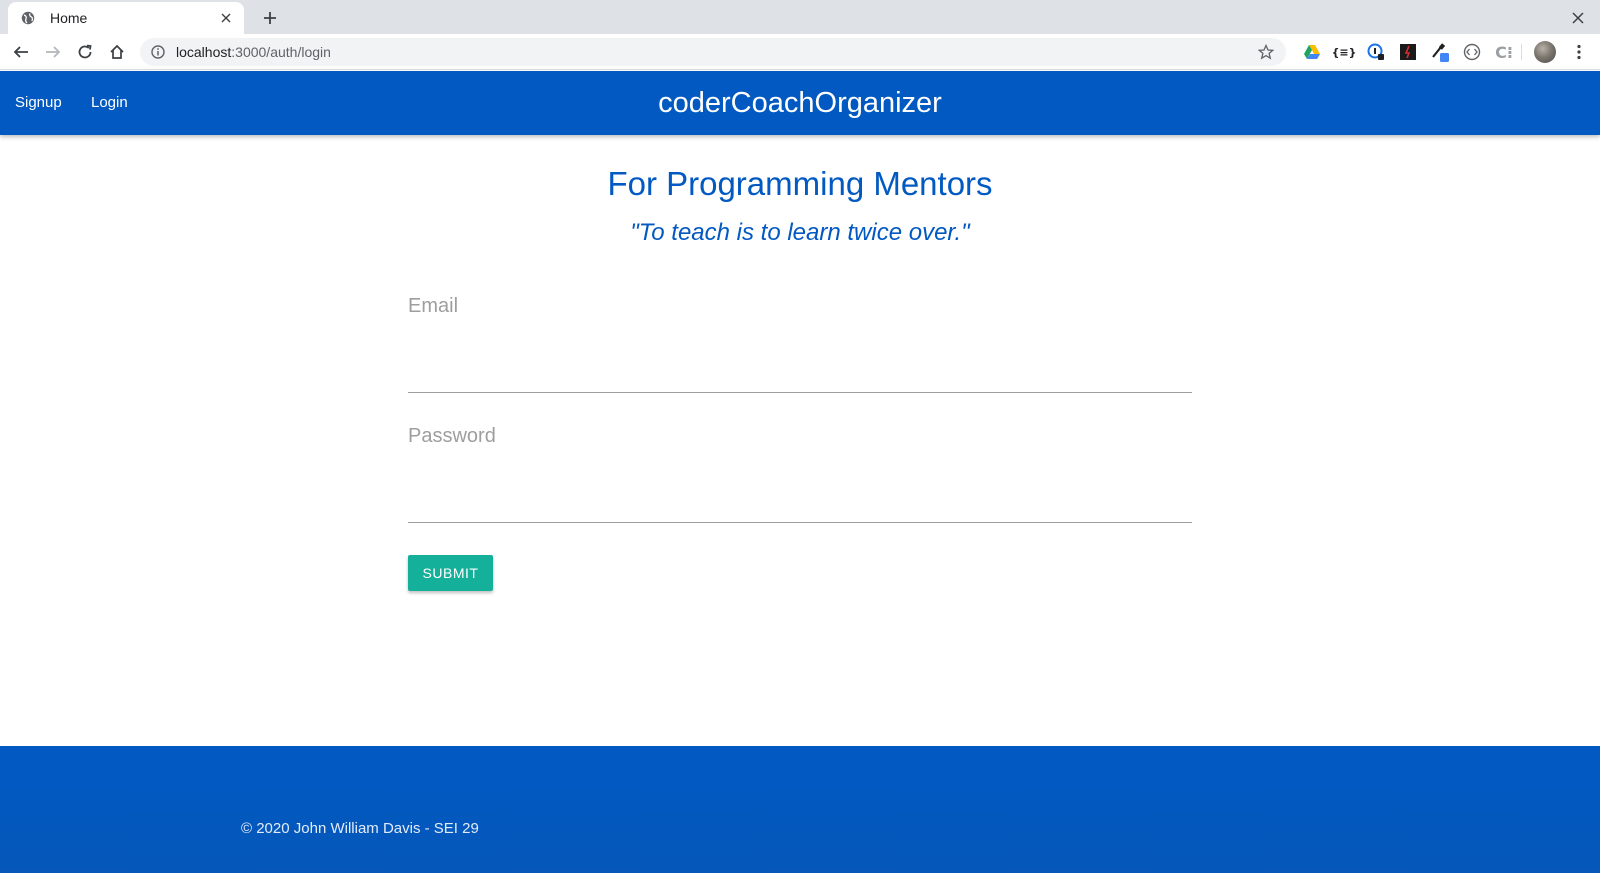 This screenshot has width=1600, height=873. Describe the element at coordinates (800, 809) in the screenshot. I see `page-footer: © 2020 John William Davis - SEI 29` at that location.